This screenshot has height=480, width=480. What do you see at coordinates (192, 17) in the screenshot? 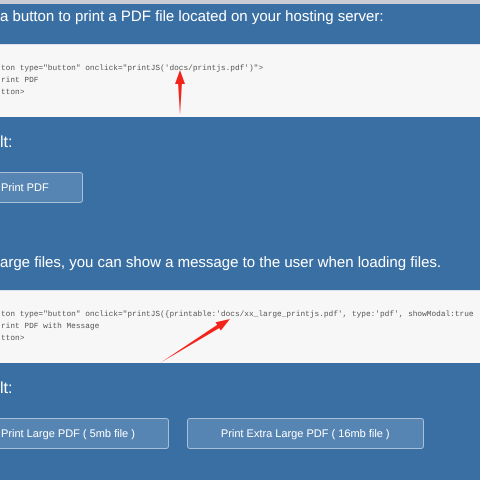
I see `section-heading: a button to print a PDF file located on your hosting server:` at bounding box center [192, 17].